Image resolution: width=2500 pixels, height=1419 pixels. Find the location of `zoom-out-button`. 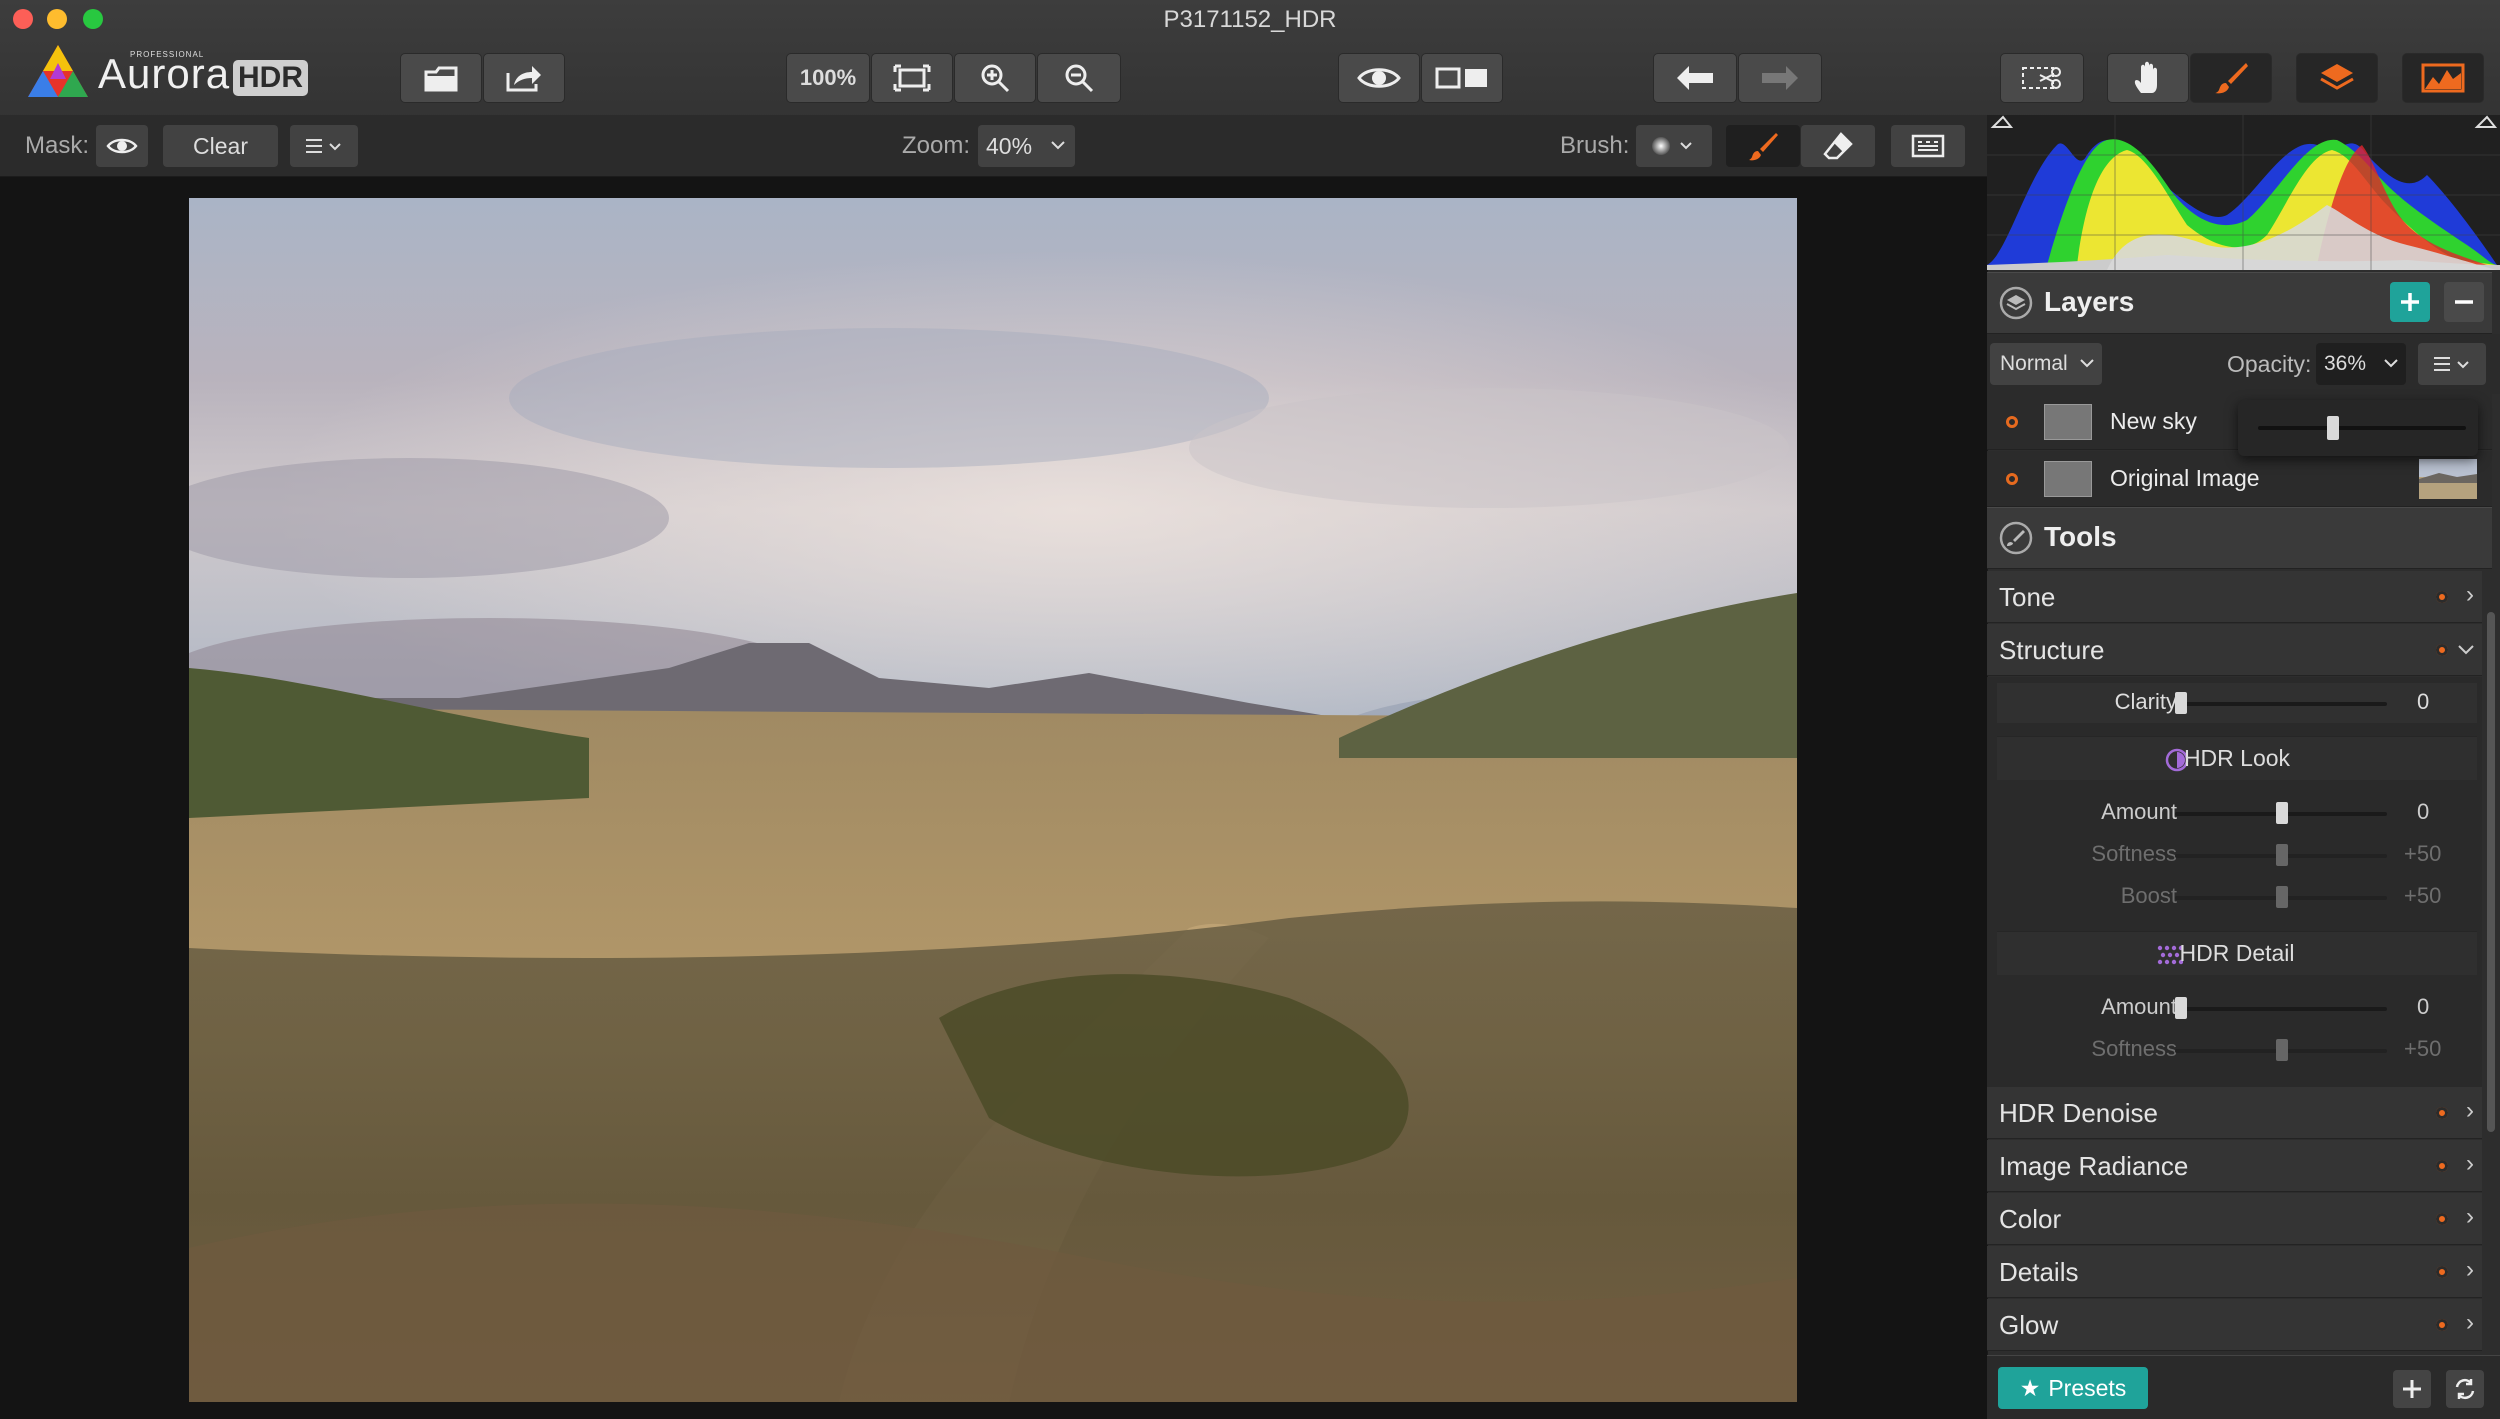

zoom-out-button is located at coordinates (1079, 78).